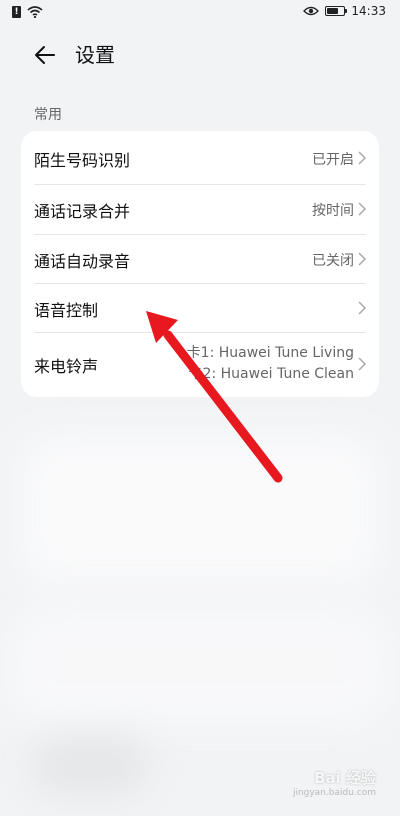 The width and height of the screenshot is (400, 816). I want to click on sim-alert-icon: !, so click(16, 12).